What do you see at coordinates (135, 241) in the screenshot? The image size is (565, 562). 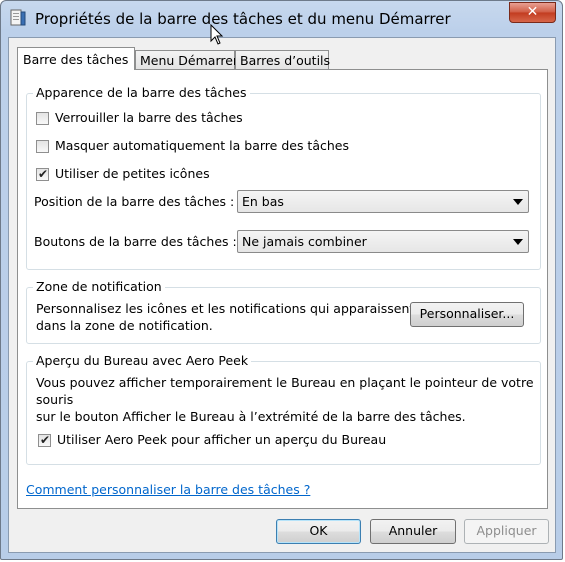 I see `buttons-label: Boutons de la barre des tâches :` at bounding box center [135, 241].